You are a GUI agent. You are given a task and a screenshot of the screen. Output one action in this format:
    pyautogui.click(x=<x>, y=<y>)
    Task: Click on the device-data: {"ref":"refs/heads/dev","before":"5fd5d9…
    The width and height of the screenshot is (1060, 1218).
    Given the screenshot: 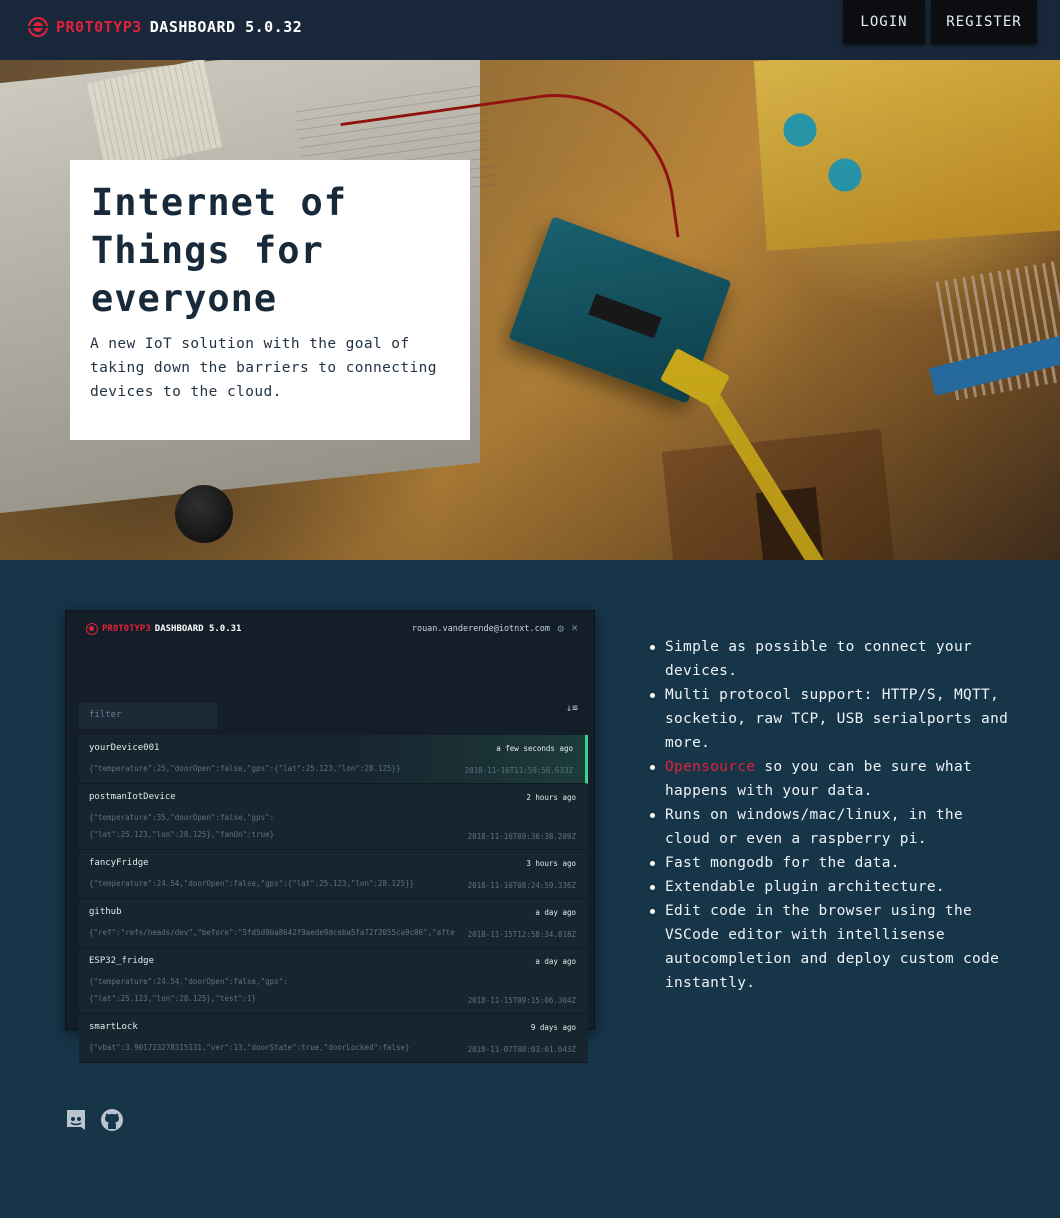 What is the action you would take?
    pyautogui.click(x=272, y=932)
    